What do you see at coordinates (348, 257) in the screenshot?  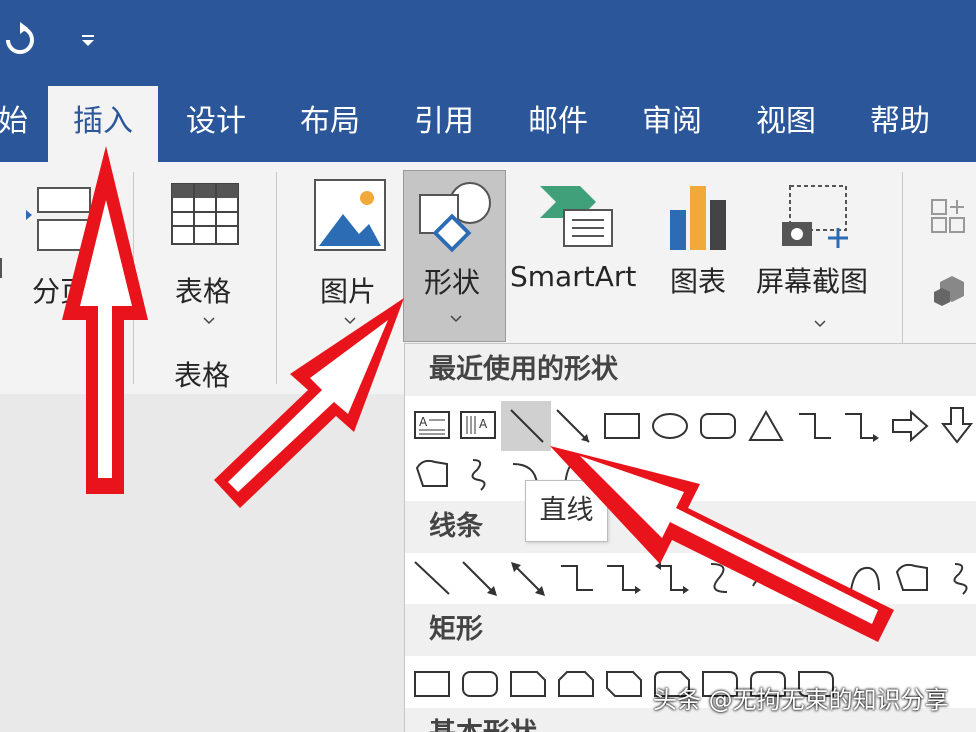 I see `picture-button: 图片` at bounding box center [348, 257].